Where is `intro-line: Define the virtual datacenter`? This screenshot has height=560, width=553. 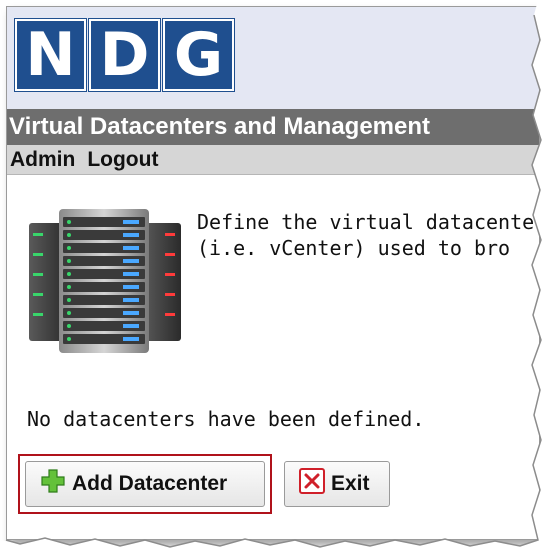
intro-line: Define the virtual datacenter is located at coordinates (368, 222).